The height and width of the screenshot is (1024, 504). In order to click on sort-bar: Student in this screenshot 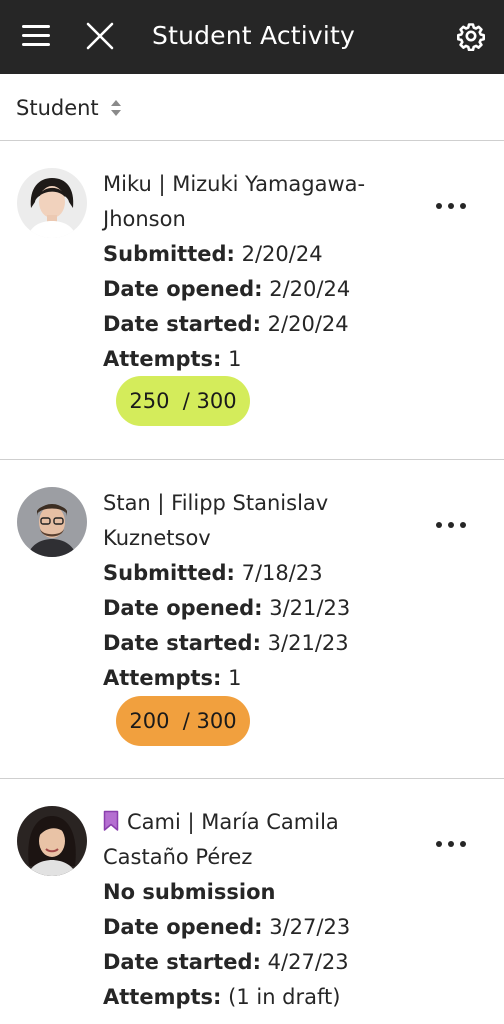, I will do `click(252, 107)`.